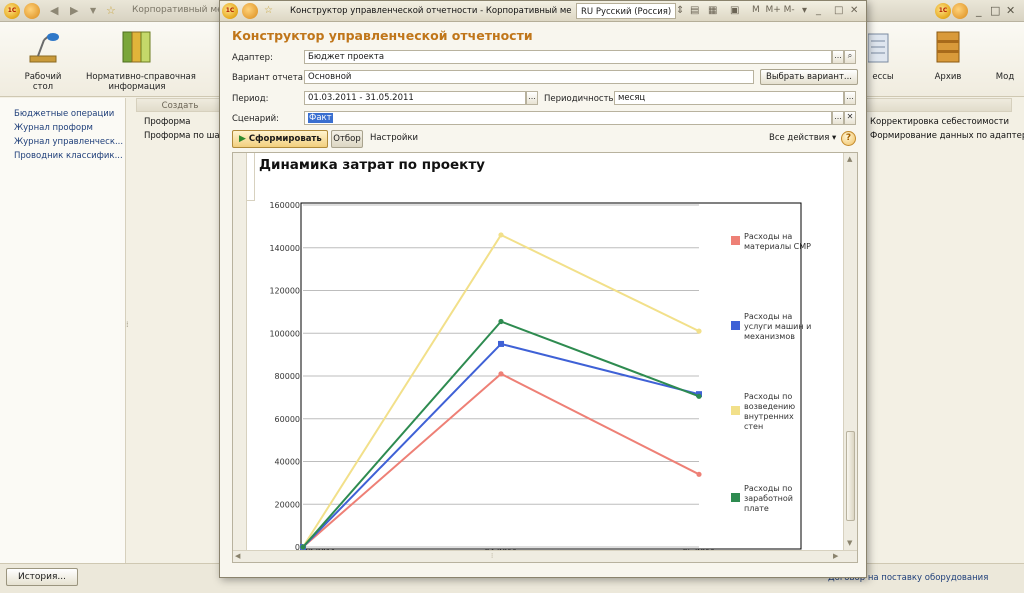  Describe the element at coordinates (995, 10) in the screenshot. I see `main-maximize-icon: □` at that location.